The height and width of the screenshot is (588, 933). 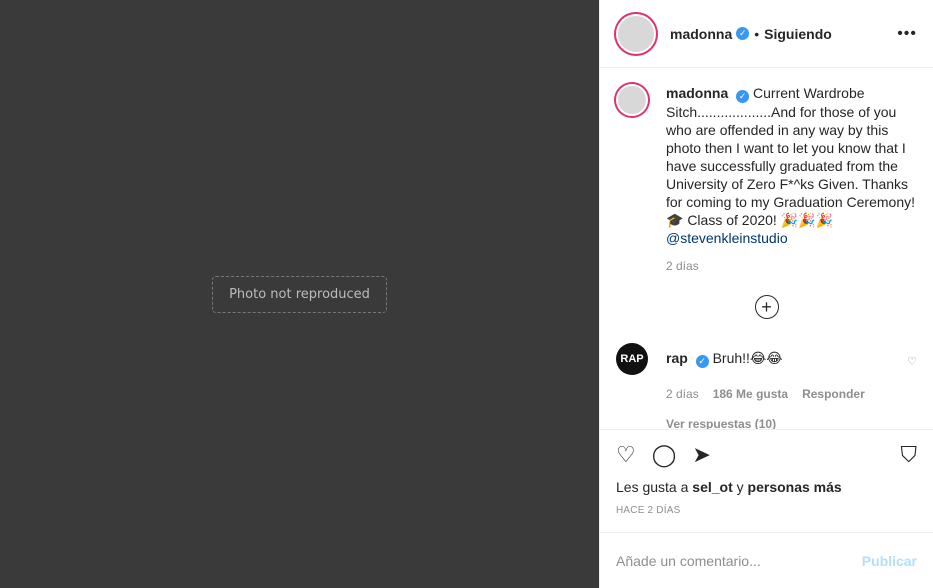 I want to click on caption-verified-icon: ✓, so click(x=743, y=96).